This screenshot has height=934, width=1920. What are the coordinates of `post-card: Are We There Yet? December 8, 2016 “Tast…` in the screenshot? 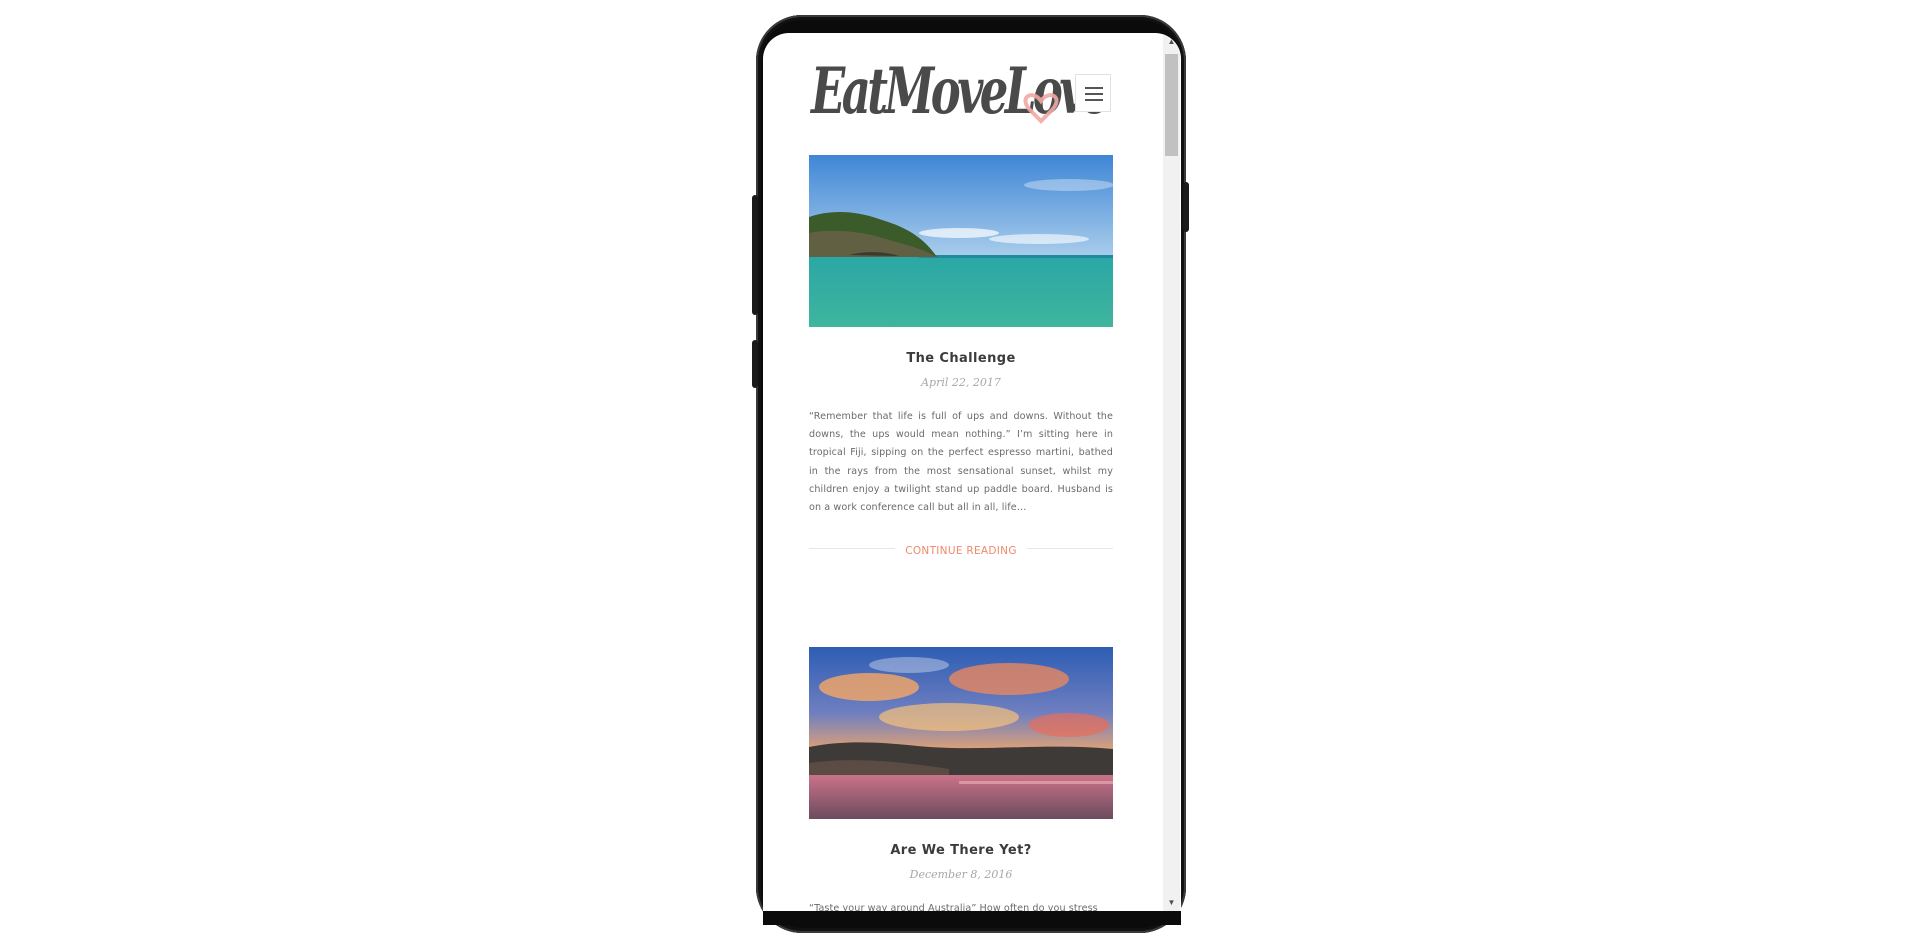 It's located at (961, 779).